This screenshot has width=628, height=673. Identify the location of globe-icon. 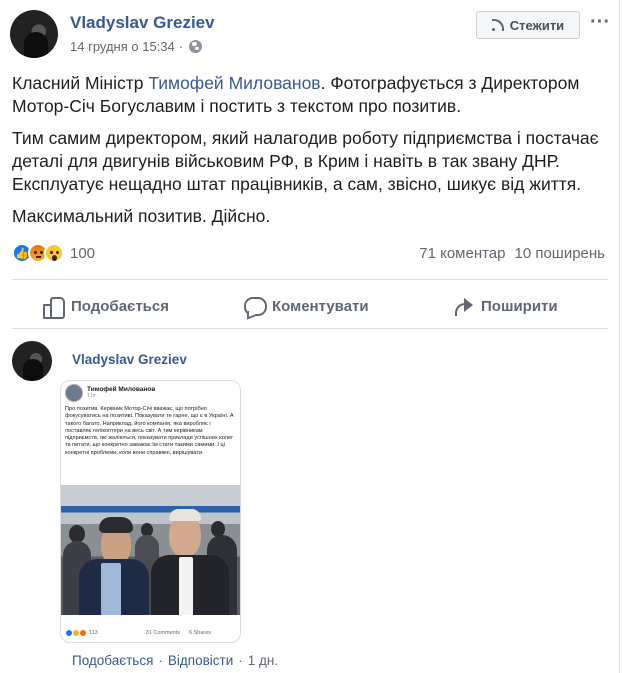
(196, 46).